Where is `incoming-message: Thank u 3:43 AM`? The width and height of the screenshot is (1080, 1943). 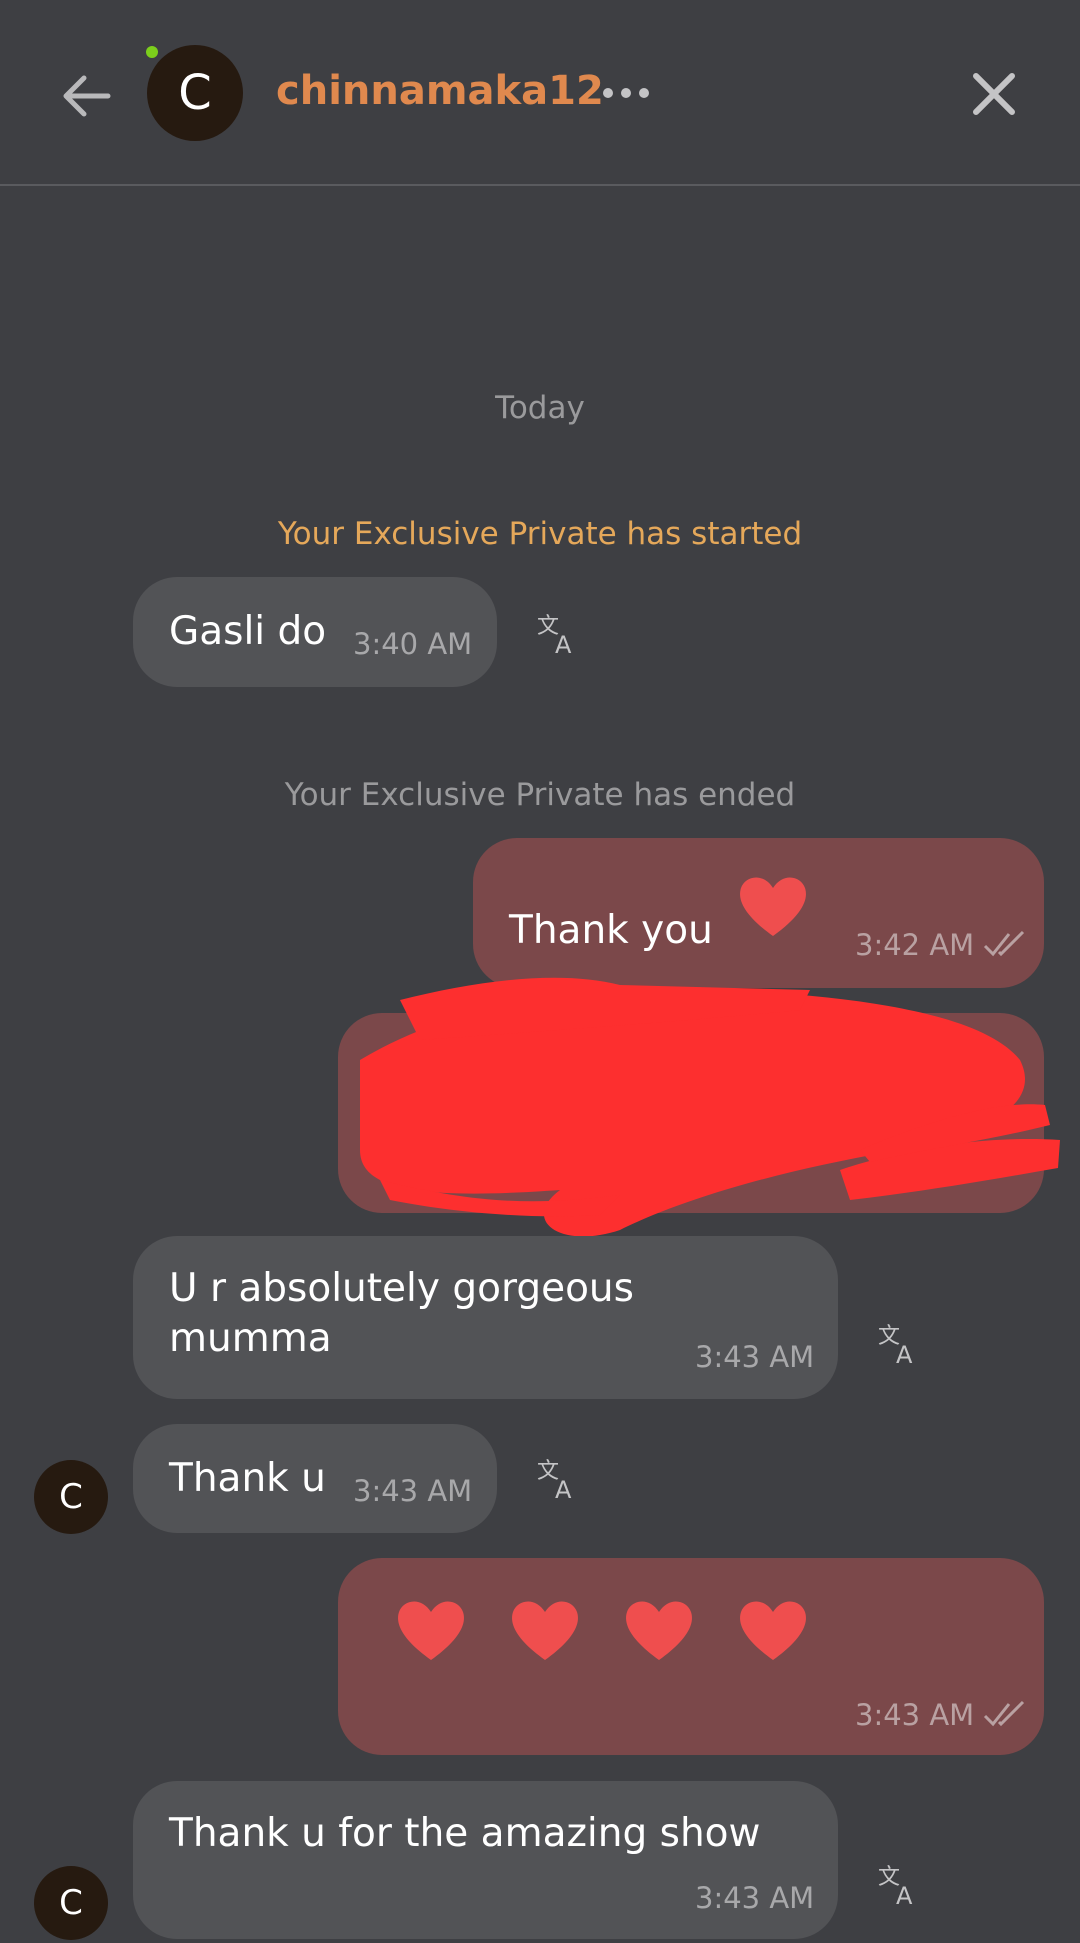
incoming-message: Thank u 3:43 AM is located at coordinates (315, 1478).